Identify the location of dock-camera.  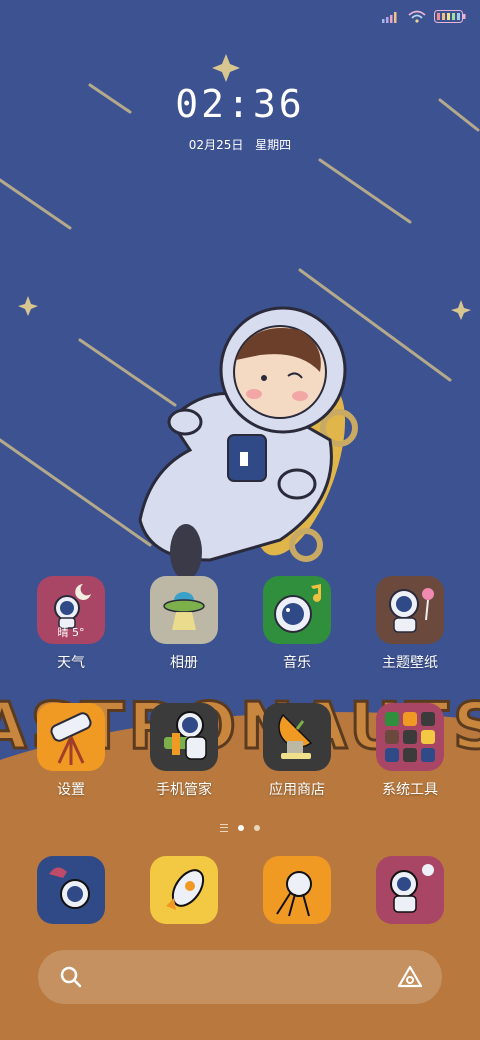
(410, 890).